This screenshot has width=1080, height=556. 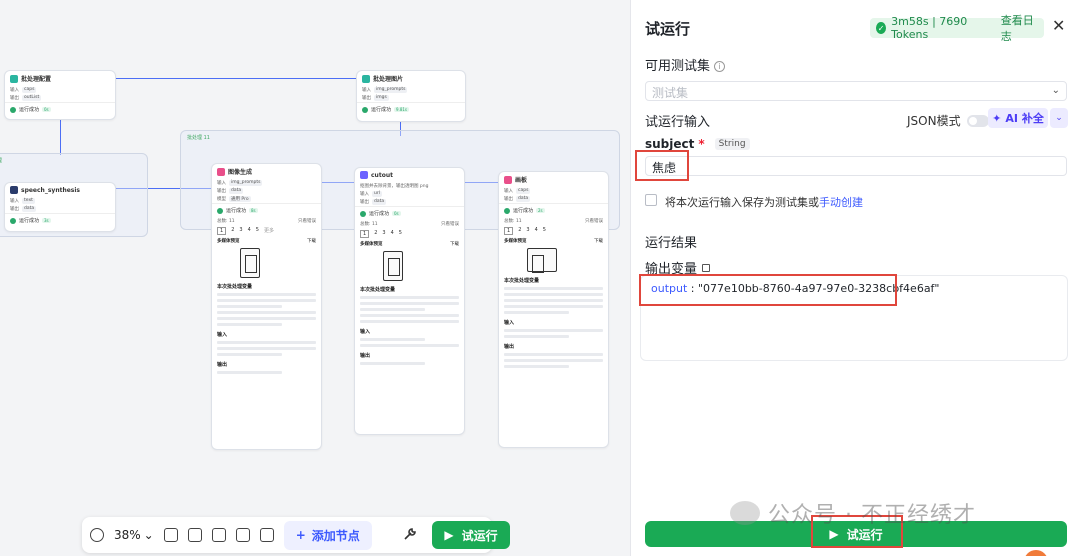 What do you see at coordinates (479, 535) in the screenshot?
I see `test-run-label: 试运行` at bounding box center [479, 535].